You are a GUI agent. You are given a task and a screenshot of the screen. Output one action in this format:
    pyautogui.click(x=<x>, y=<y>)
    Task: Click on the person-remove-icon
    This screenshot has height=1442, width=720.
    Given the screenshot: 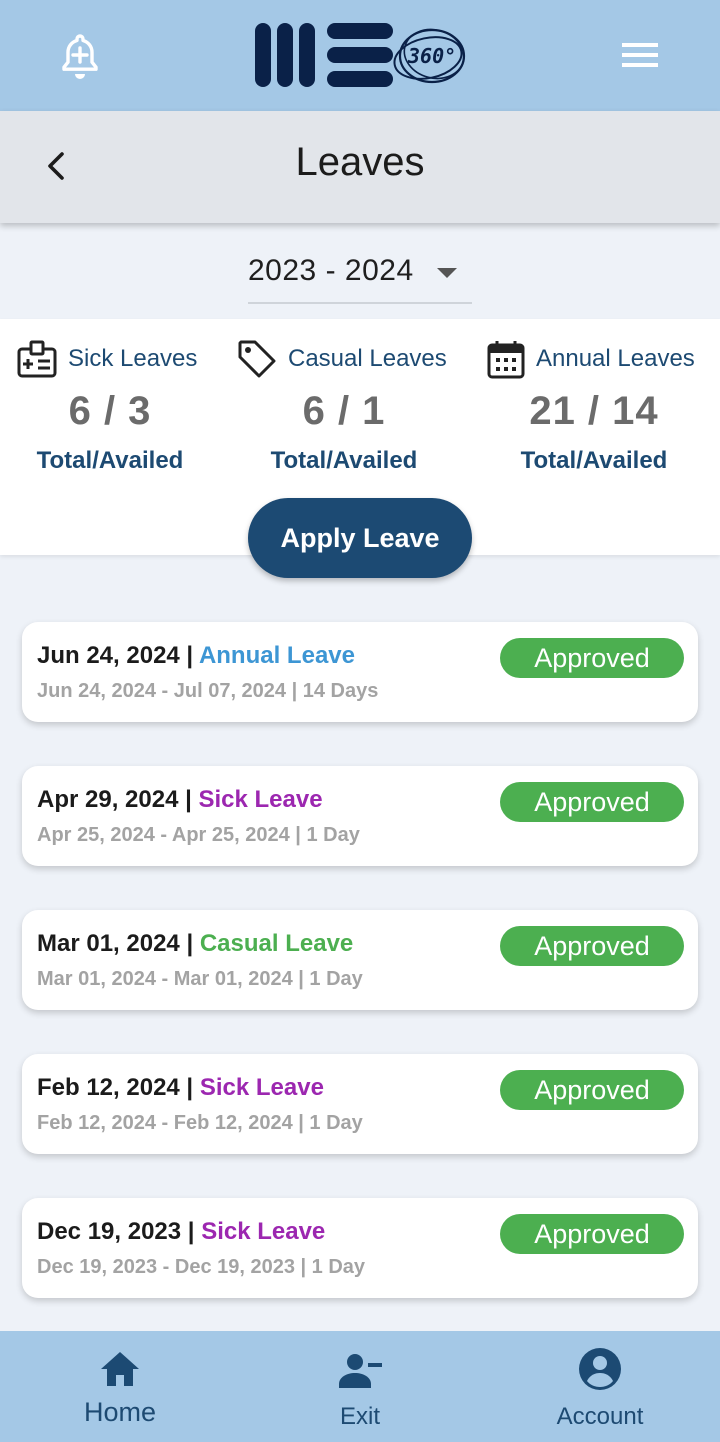 What is the action you would take?
    pyautogui.click(x=360, y=1371)
    